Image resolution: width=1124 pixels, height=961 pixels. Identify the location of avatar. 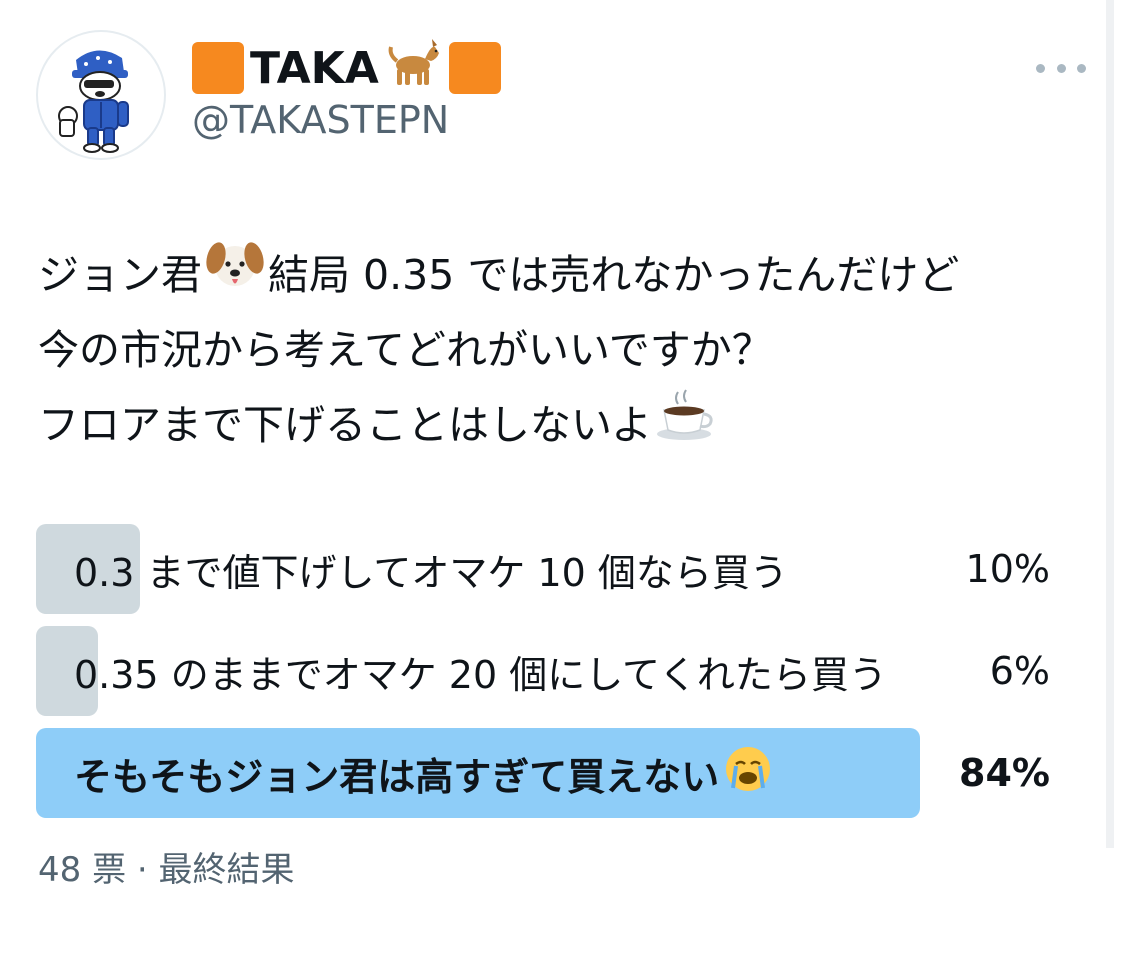
(101, 95).